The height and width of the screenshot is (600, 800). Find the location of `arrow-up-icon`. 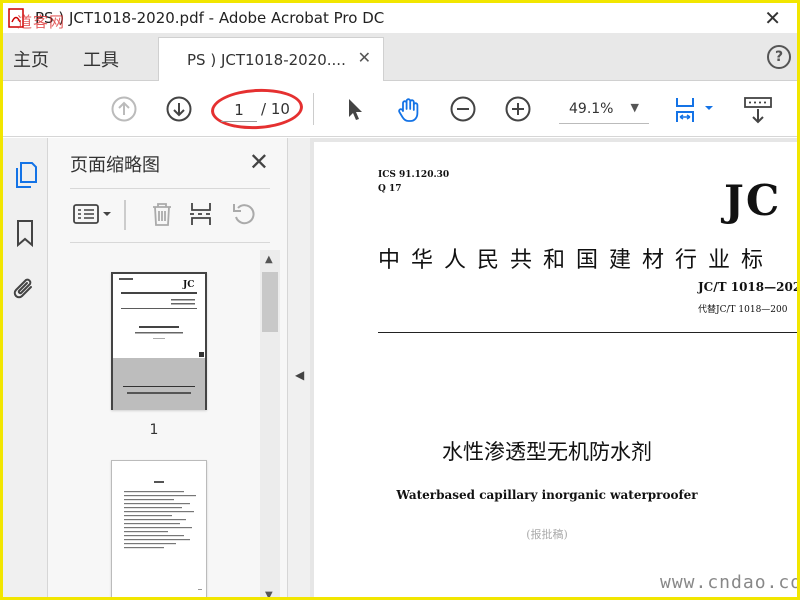

arrow-up-icon is located at coordinates (124, 109).